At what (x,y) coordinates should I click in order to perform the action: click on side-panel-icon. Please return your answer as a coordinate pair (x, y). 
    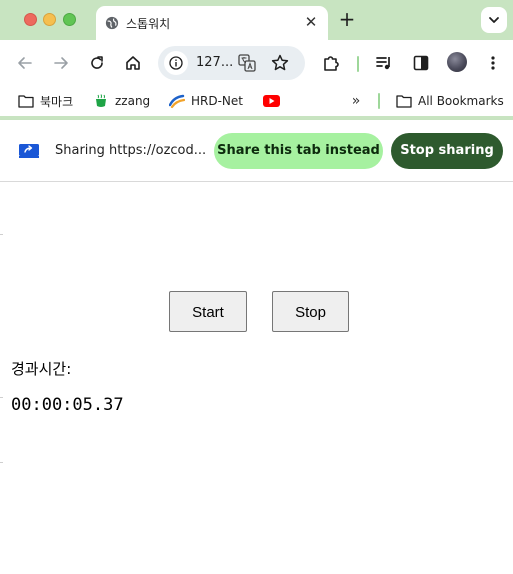
    Looking at the image, I should click on (421, 63).